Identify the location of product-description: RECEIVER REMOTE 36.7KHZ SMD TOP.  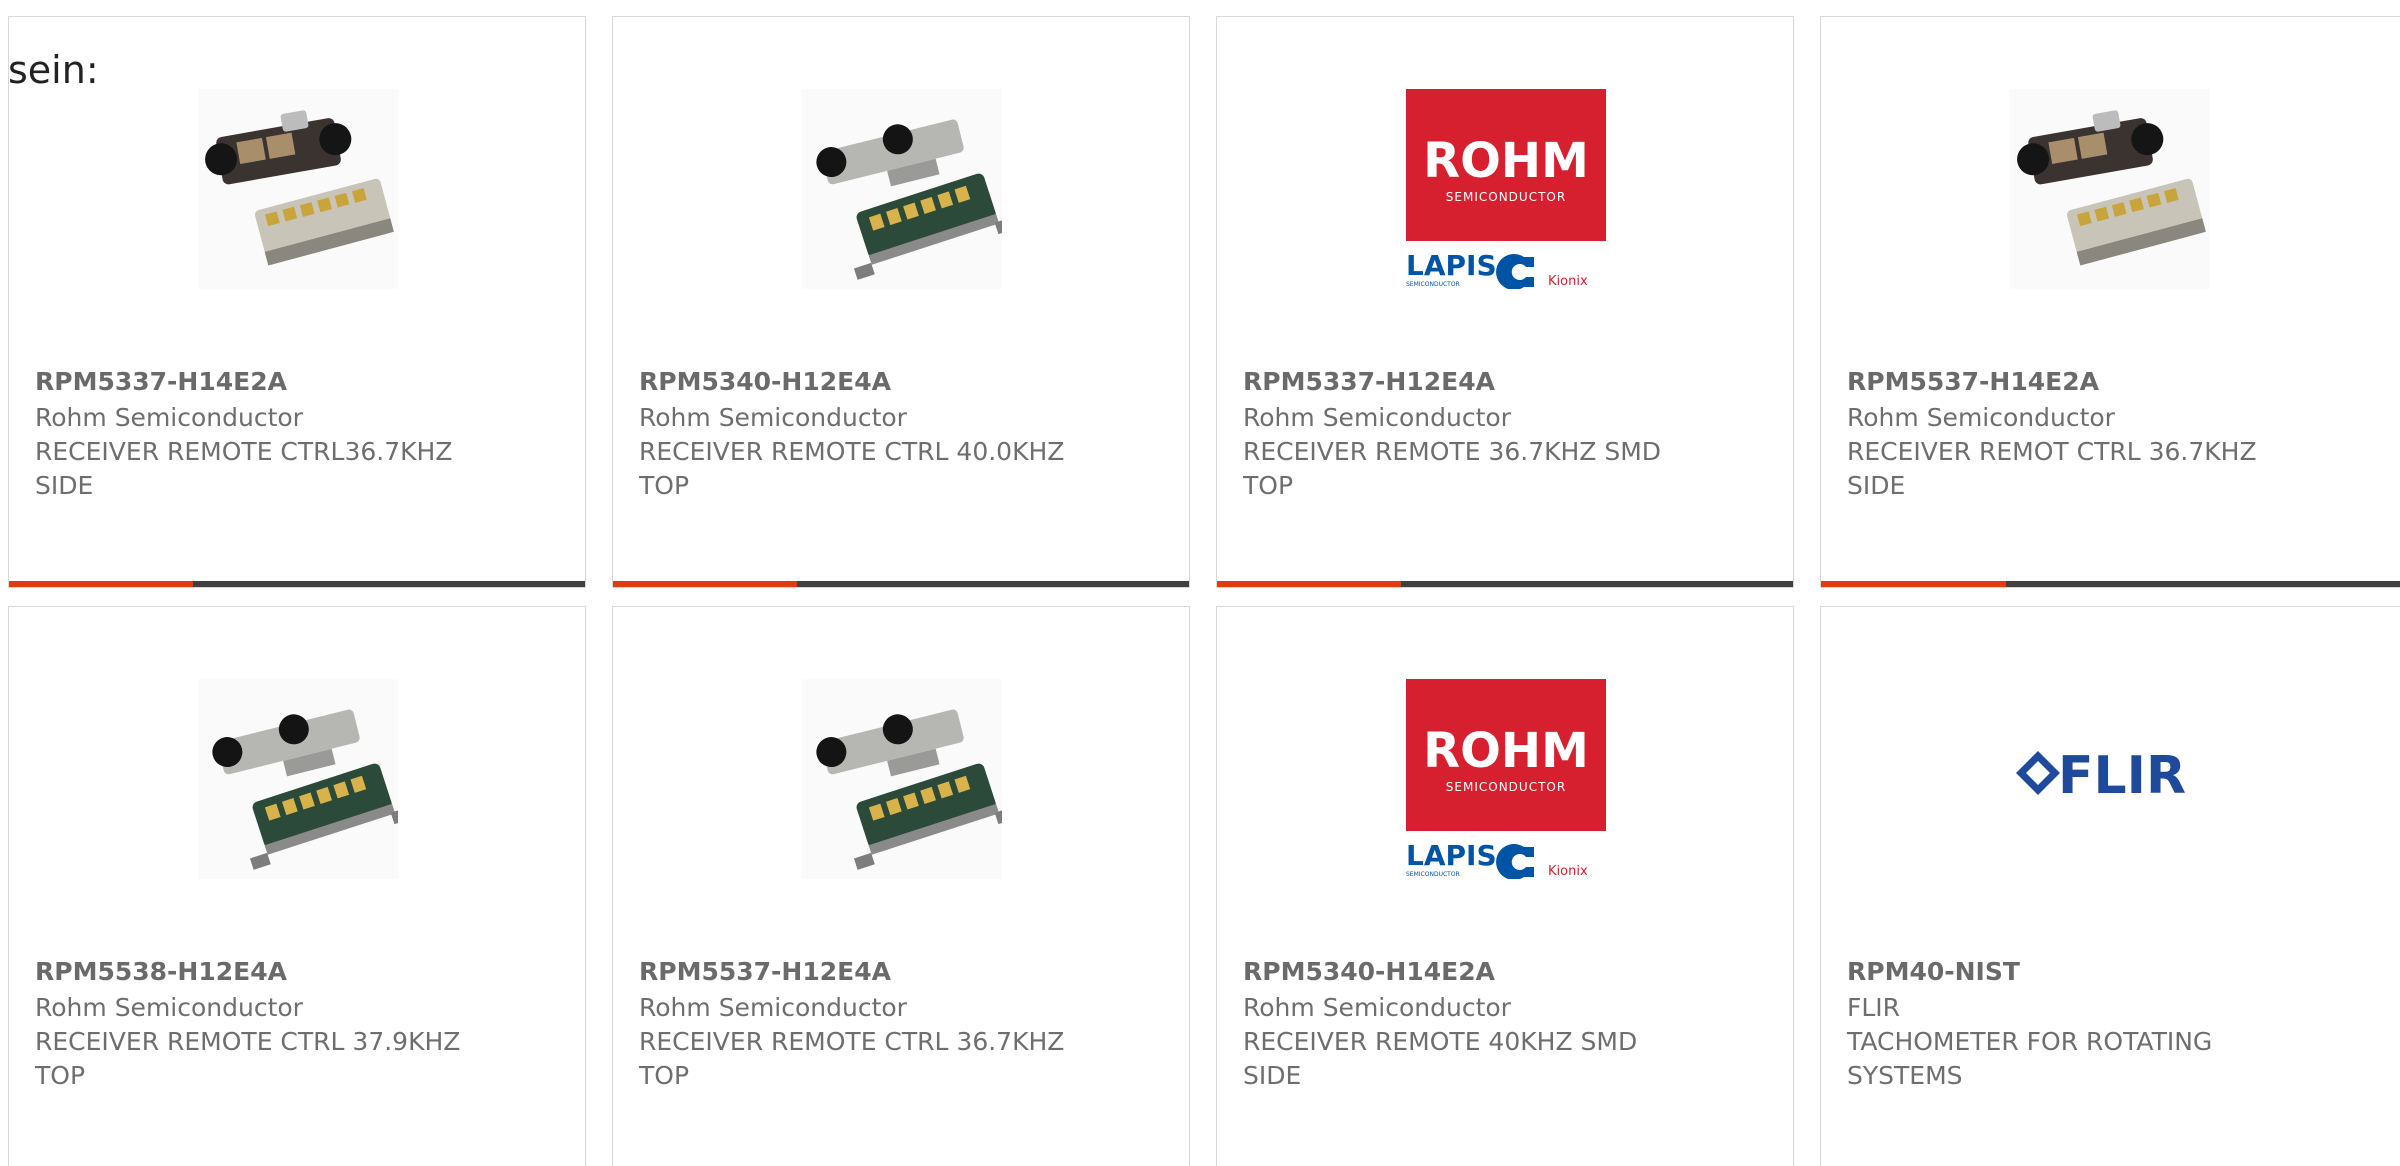
(1452, 468).